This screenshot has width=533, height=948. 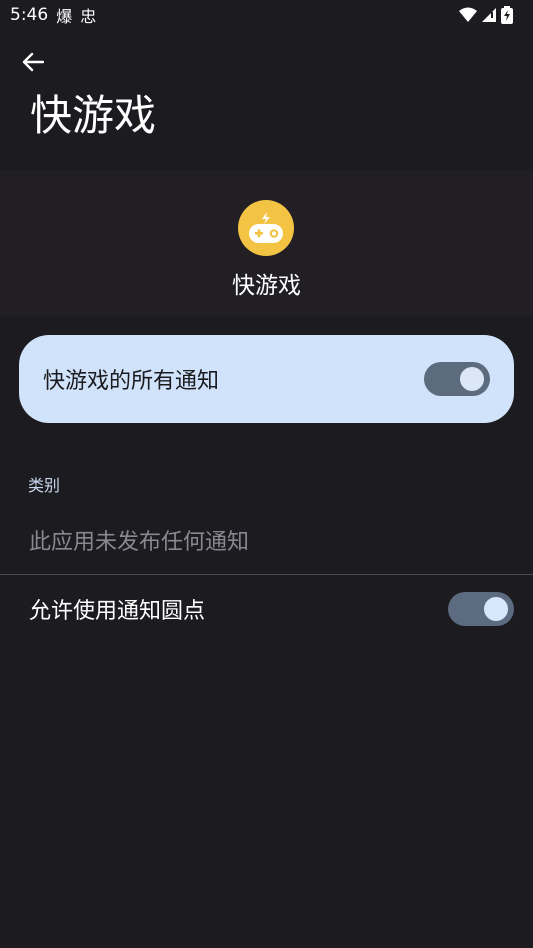 I want to click on categories-heading: 类别, so click(x=44, y=485).